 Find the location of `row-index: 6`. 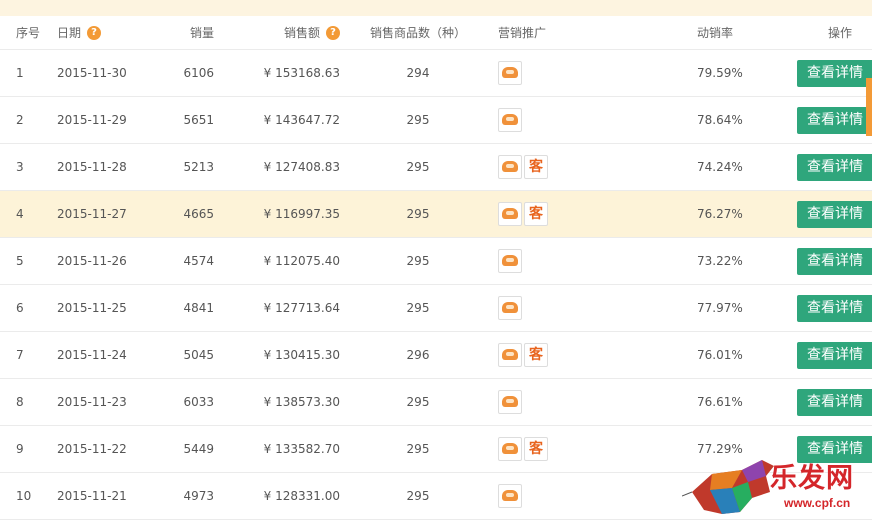

row-index: 6 is located at coordinates (20, 308).